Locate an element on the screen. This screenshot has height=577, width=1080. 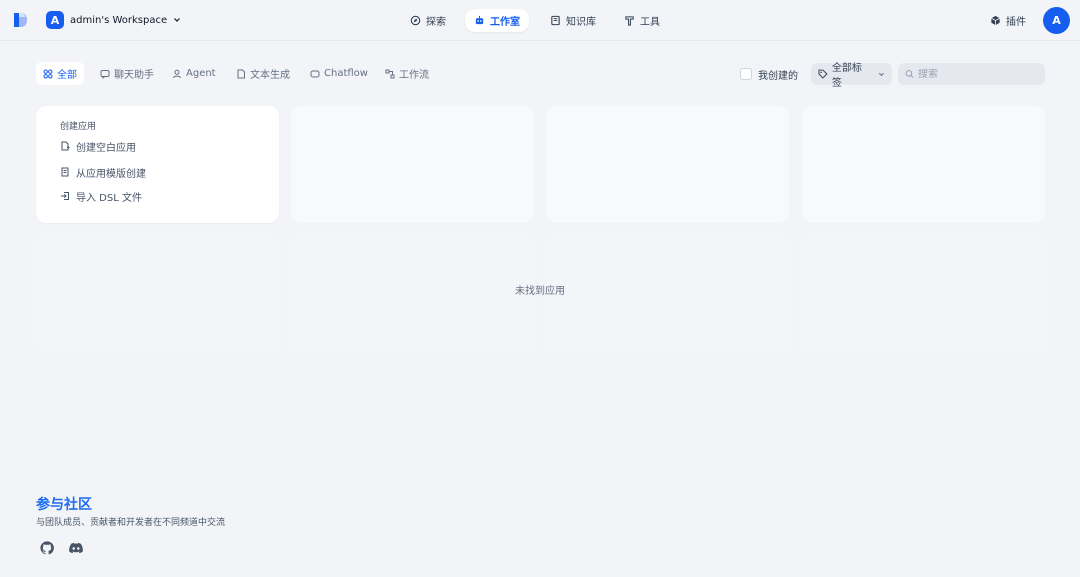
community-title: 参与社区 is located at coordinates (64, 505).